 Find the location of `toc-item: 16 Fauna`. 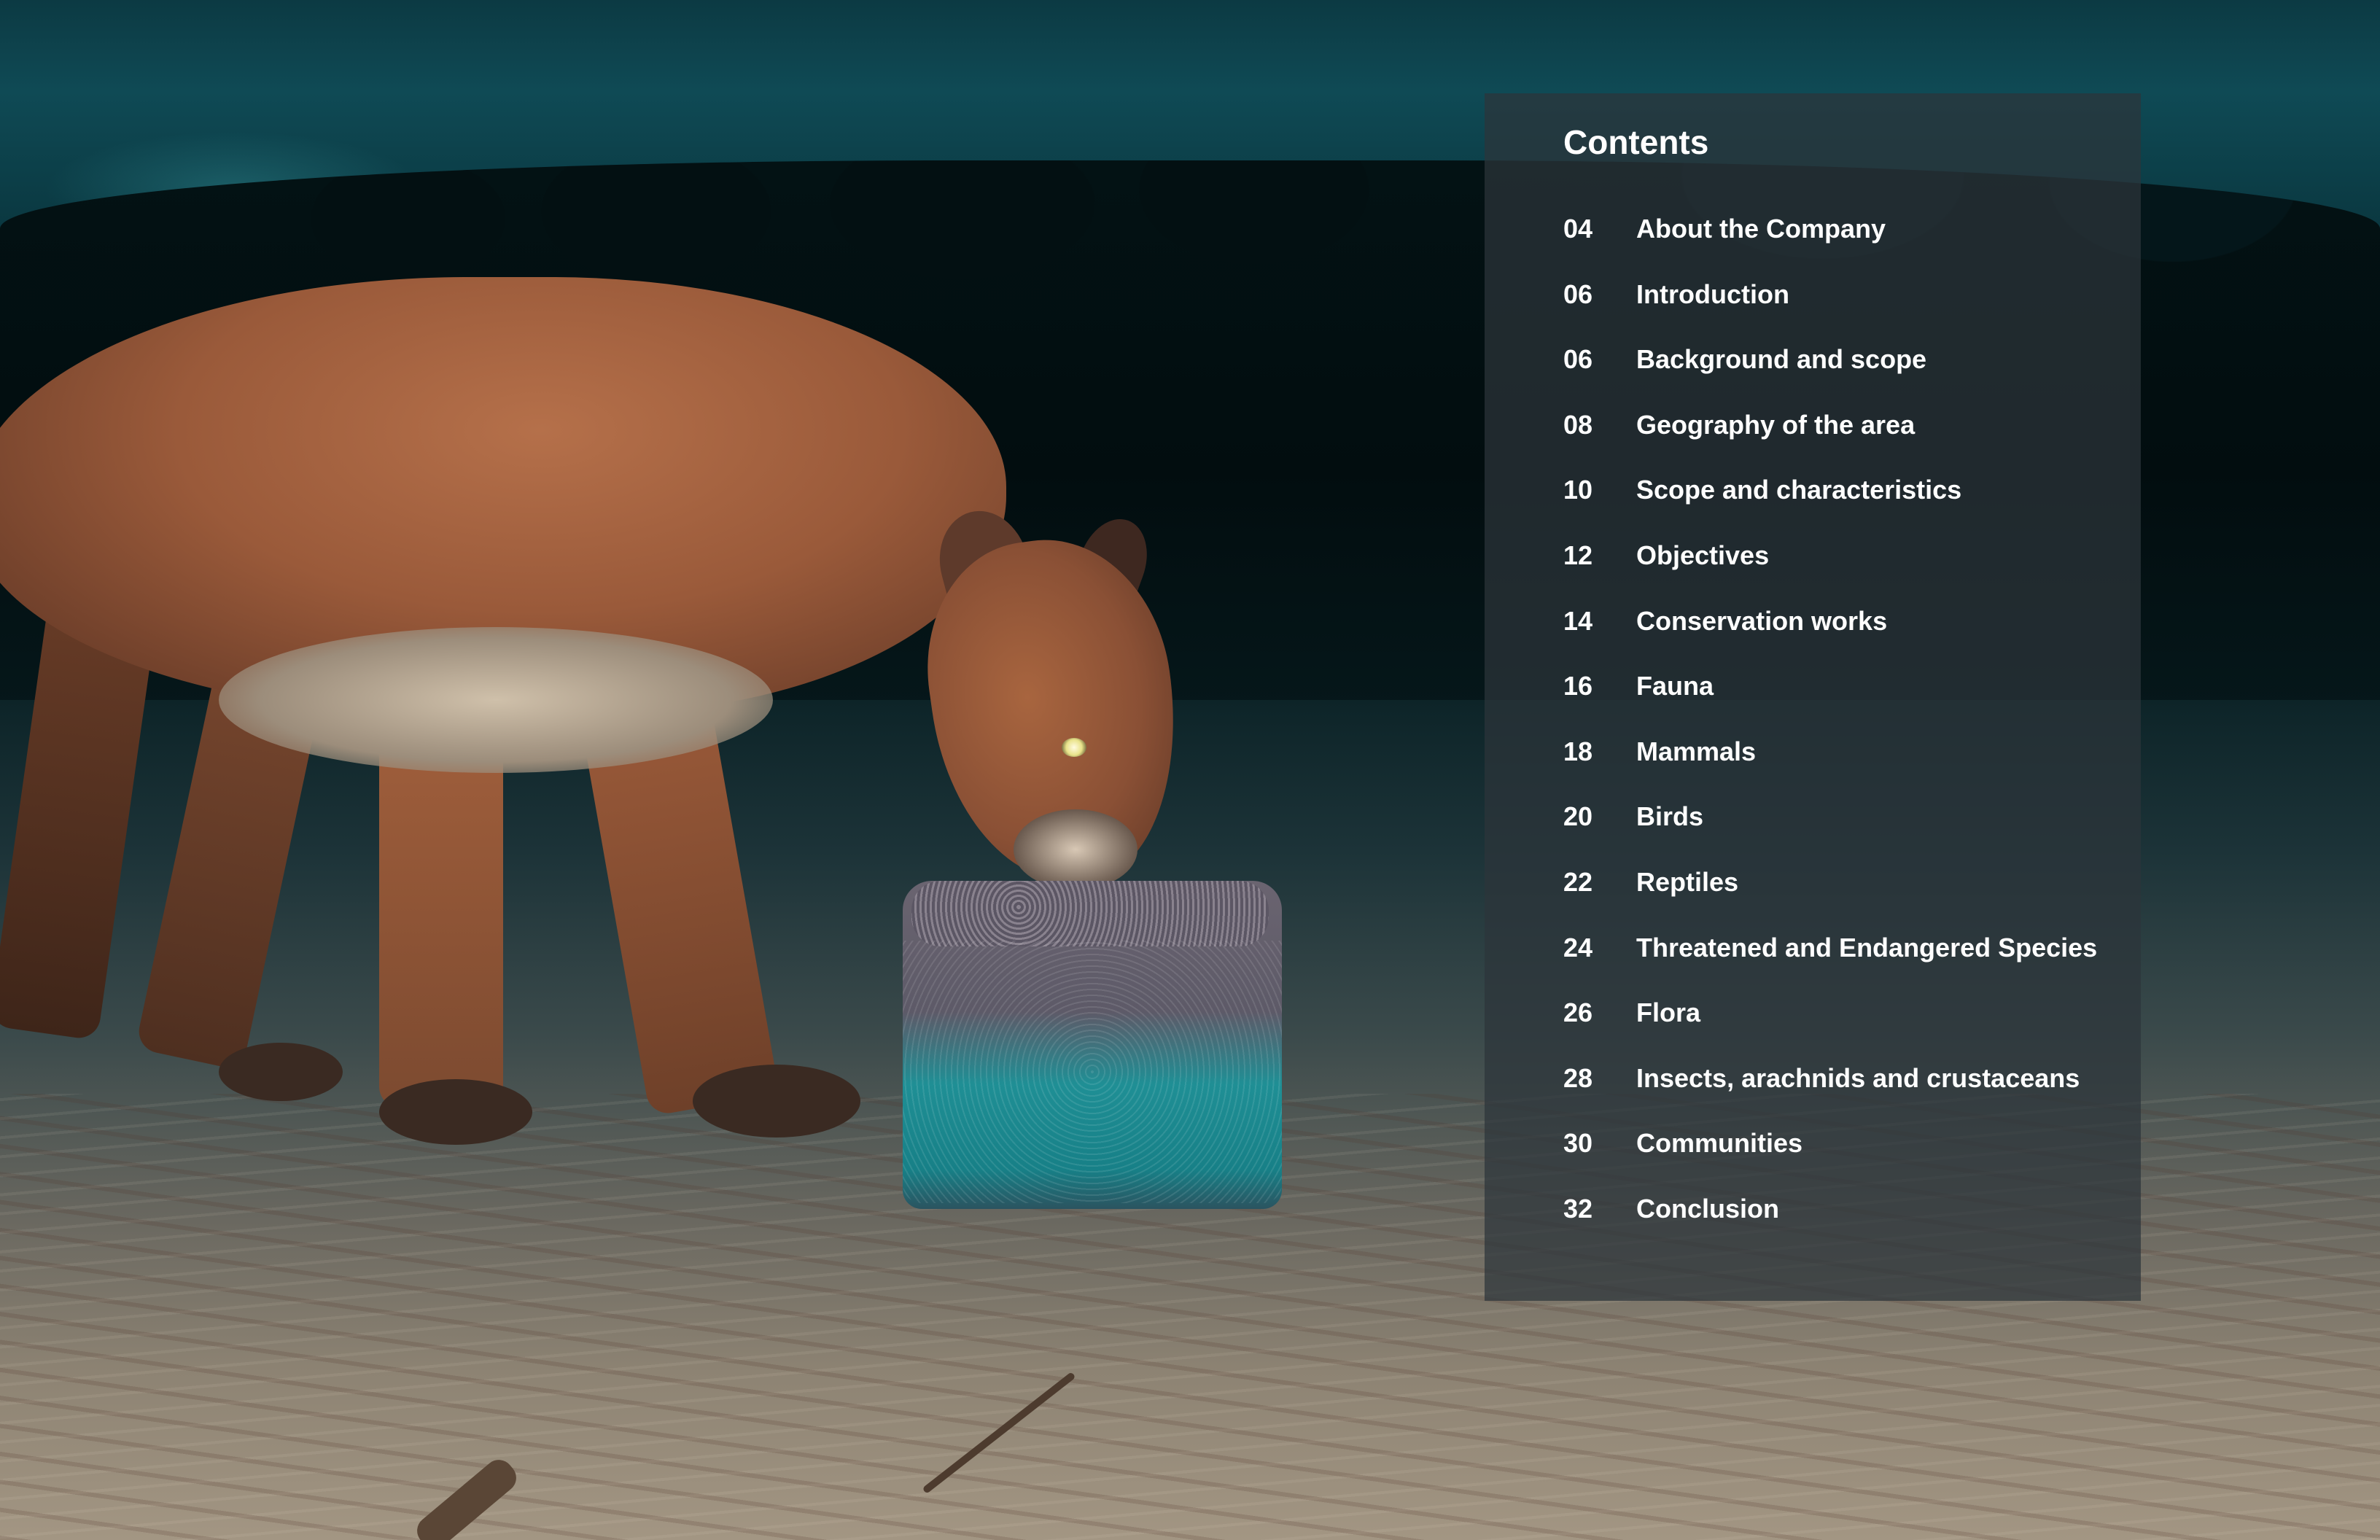

toc-item: 16 Fauna is located at coordinates (1840, 706).